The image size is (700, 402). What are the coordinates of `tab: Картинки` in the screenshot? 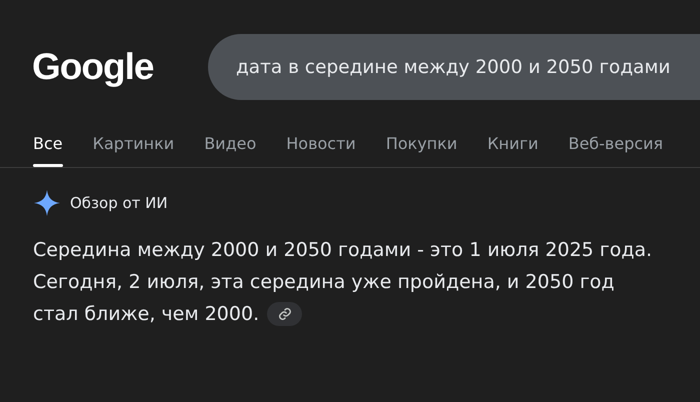 It's located at (134, 146).